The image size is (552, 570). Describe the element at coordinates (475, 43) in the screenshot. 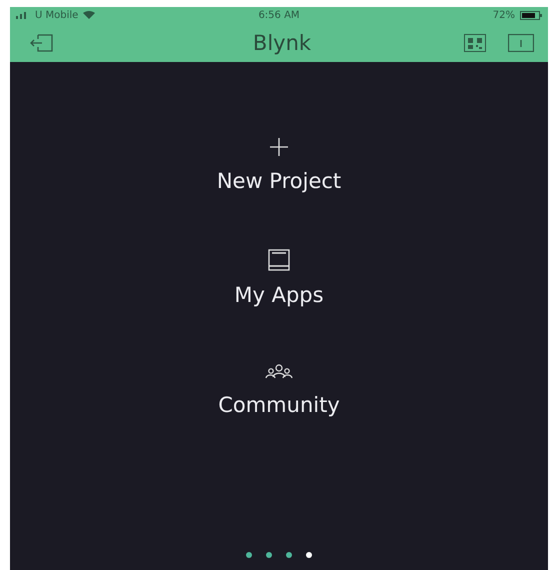

I see `qr-code-icon` at that location.